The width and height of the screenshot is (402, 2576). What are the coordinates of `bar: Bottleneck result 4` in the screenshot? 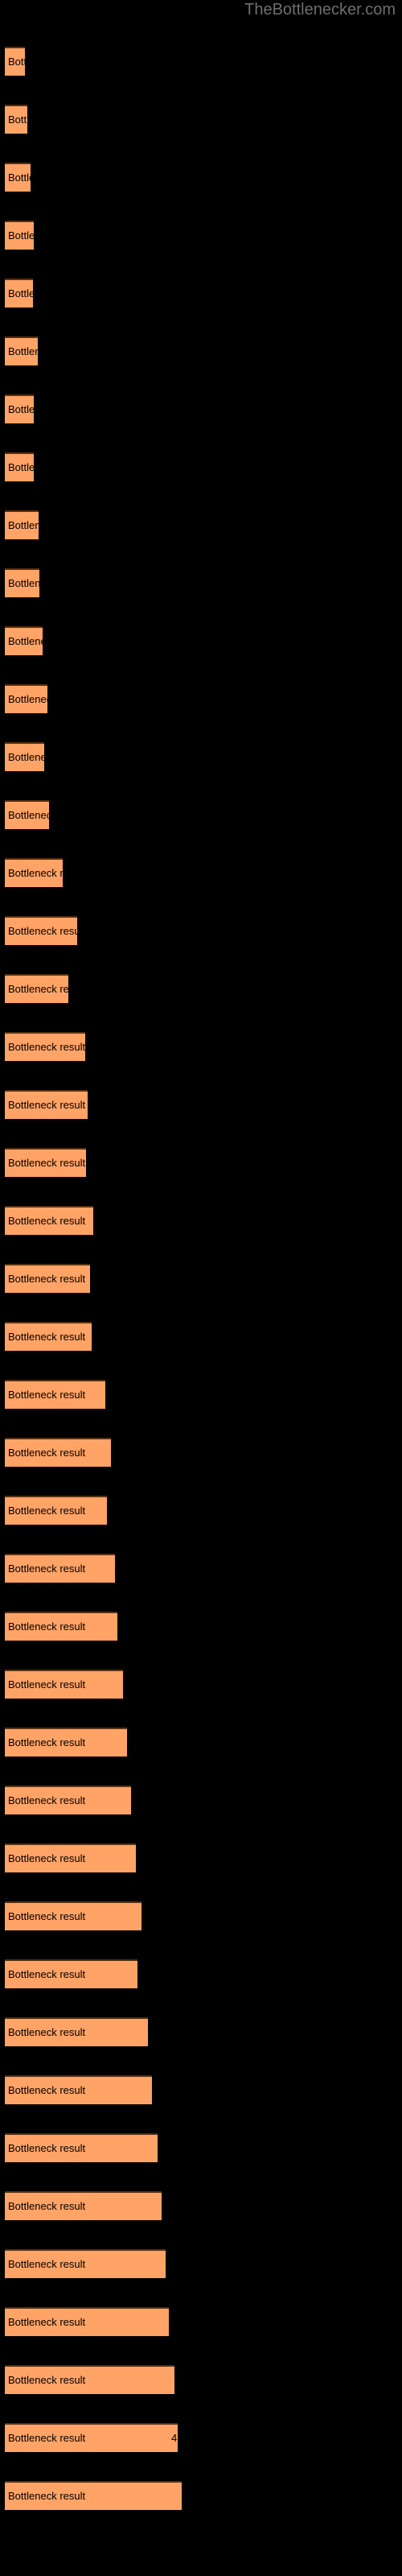 It's located at (91, 2437).